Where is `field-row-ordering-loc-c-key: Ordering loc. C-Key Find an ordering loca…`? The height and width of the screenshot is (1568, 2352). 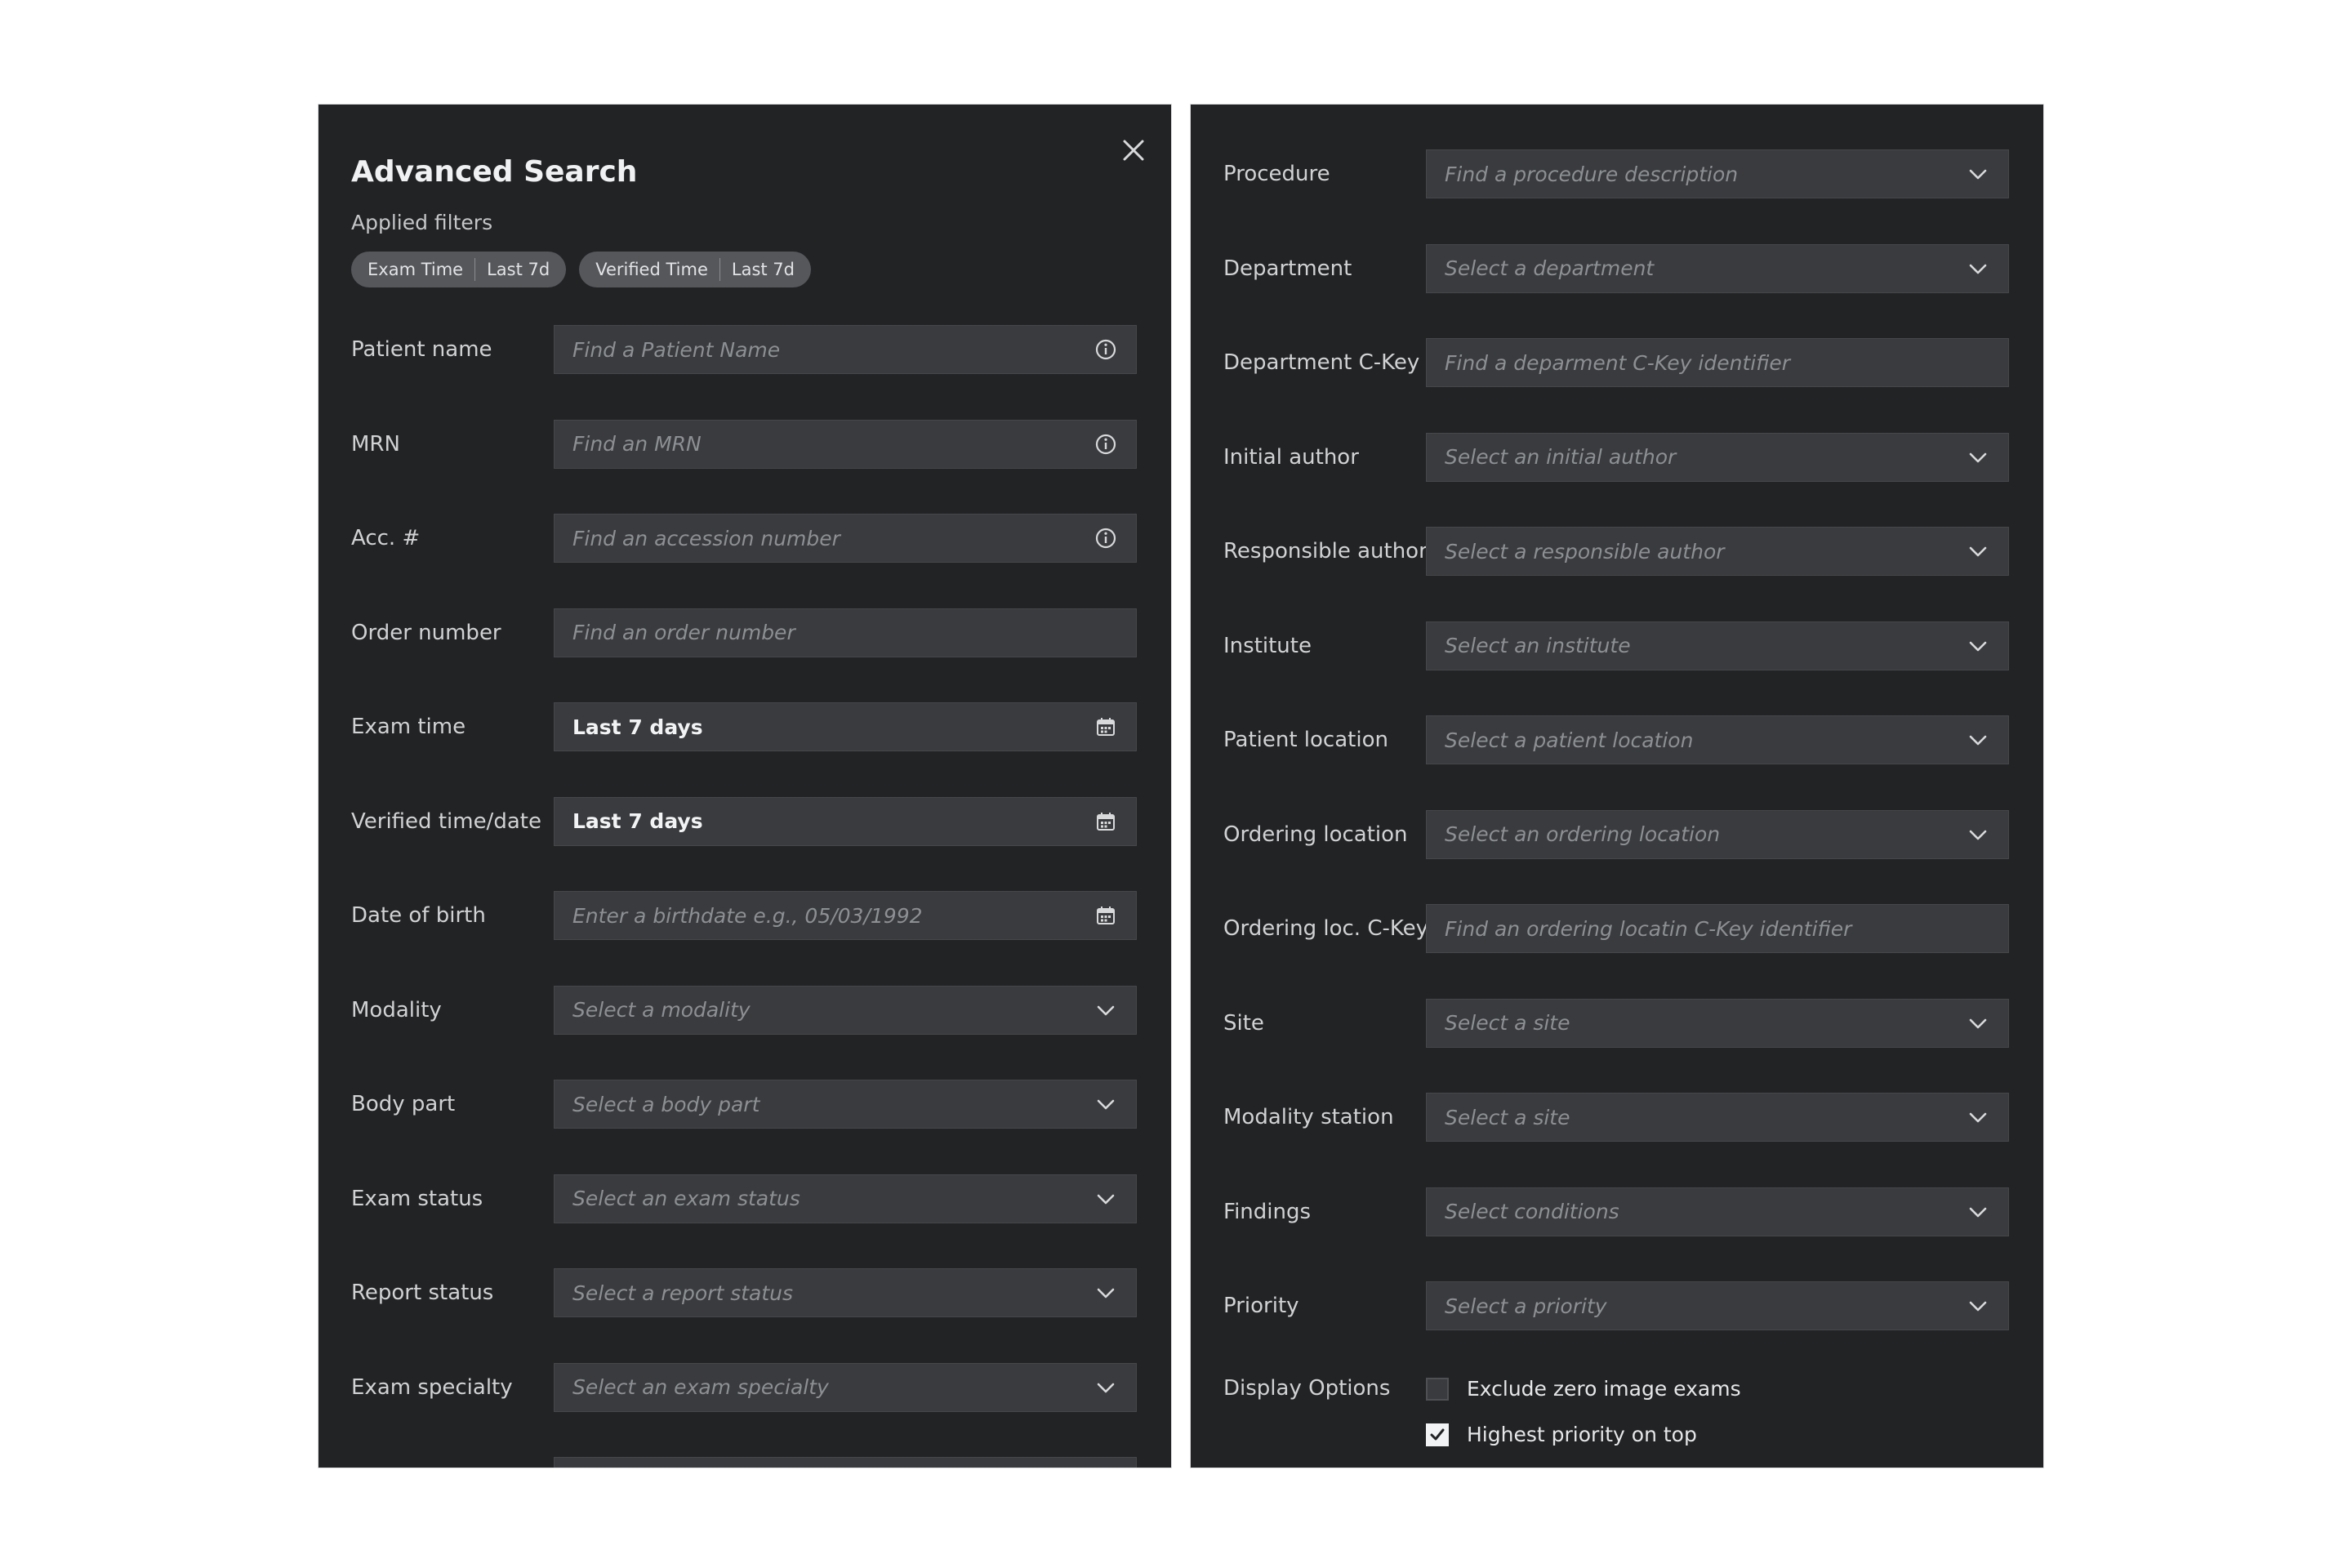 field-row-ordering-loc-c-key: Ordering loc. C-Key Find an ordering loca… is located at coordinates (1617, 928).